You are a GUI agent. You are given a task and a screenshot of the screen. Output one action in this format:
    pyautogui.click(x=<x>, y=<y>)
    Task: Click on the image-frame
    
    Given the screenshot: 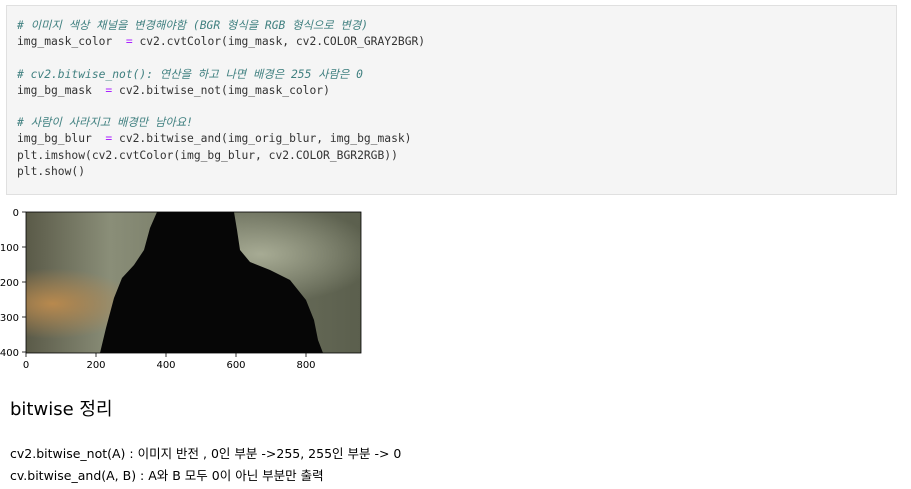 What is the action you would take?
    pyautogui.click(x=193, y=282)
    